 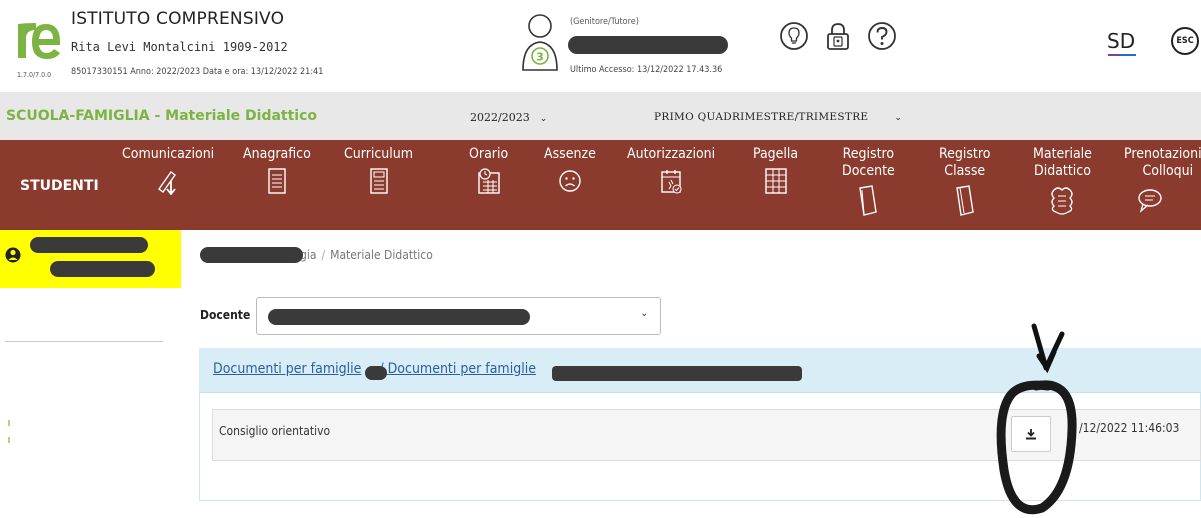 What do you see at coordinates (671, 154) in the screenshot?
I see `nav-item-label: Autorizzazioni` at bounding box center [671, 154].